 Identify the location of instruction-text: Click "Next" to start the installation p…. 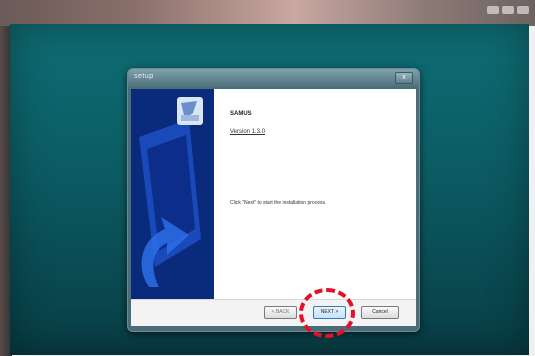
(278, 203).